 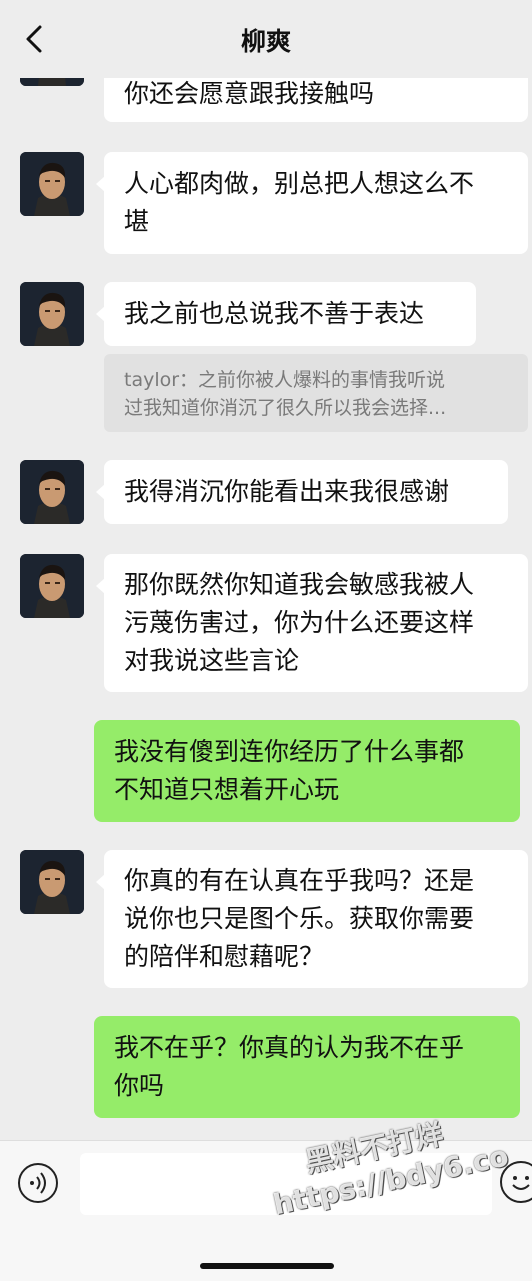 I want to click on voice-icon, so click(x=38, y=1183).